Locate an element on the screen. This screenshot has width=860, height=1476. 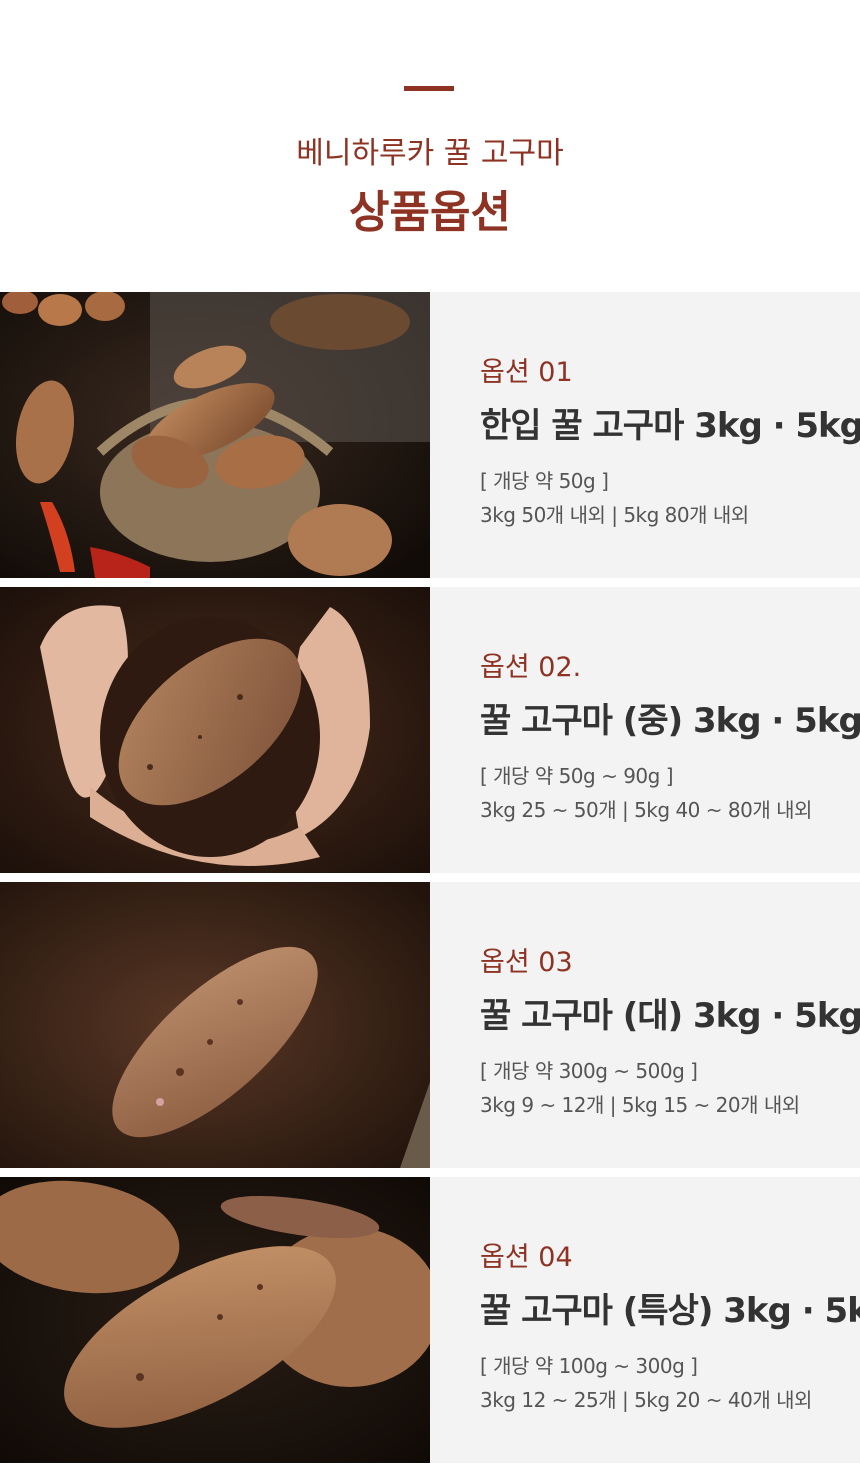
weight-note: [ 개당 약 100g ~ 300g ] is located at coordinates (589, 1366).